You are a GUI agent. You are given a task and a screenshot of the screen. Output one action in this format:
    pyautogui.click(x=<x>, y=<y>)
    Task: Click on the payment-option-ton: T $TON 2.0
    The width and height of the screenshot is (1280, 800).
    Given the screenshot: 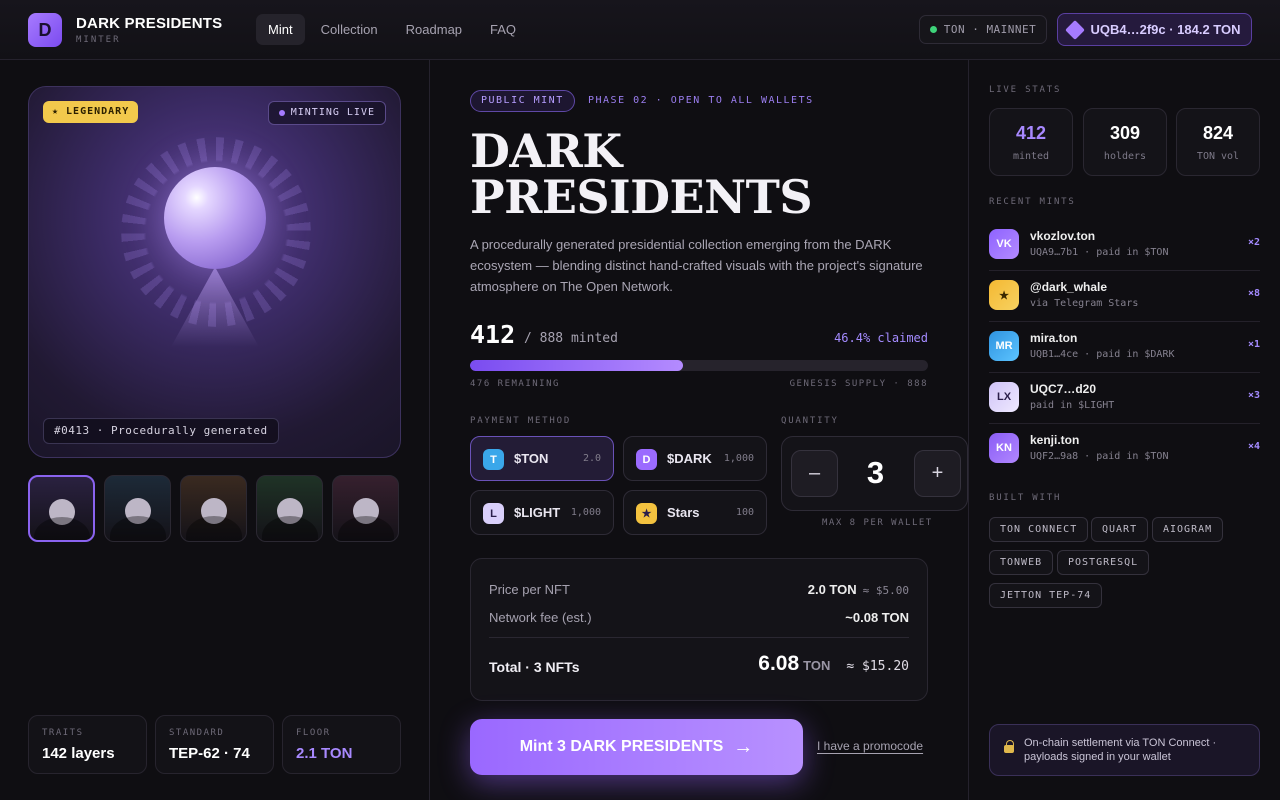 What is the action you would take?
    pyautogui.click(x=542, y=458)
    